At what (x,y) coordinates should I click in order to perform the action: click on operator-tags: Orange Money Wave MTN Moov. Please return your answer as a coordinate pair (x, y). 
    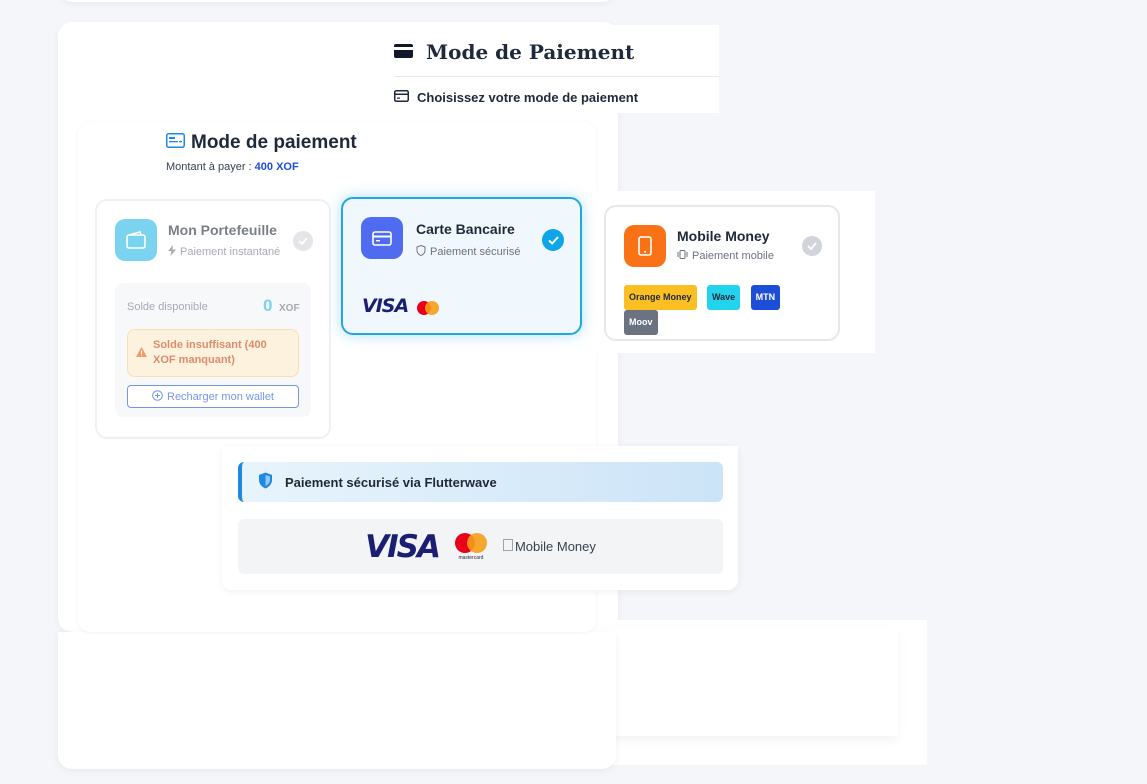
    Looking at the image, I should click on (724, 310).